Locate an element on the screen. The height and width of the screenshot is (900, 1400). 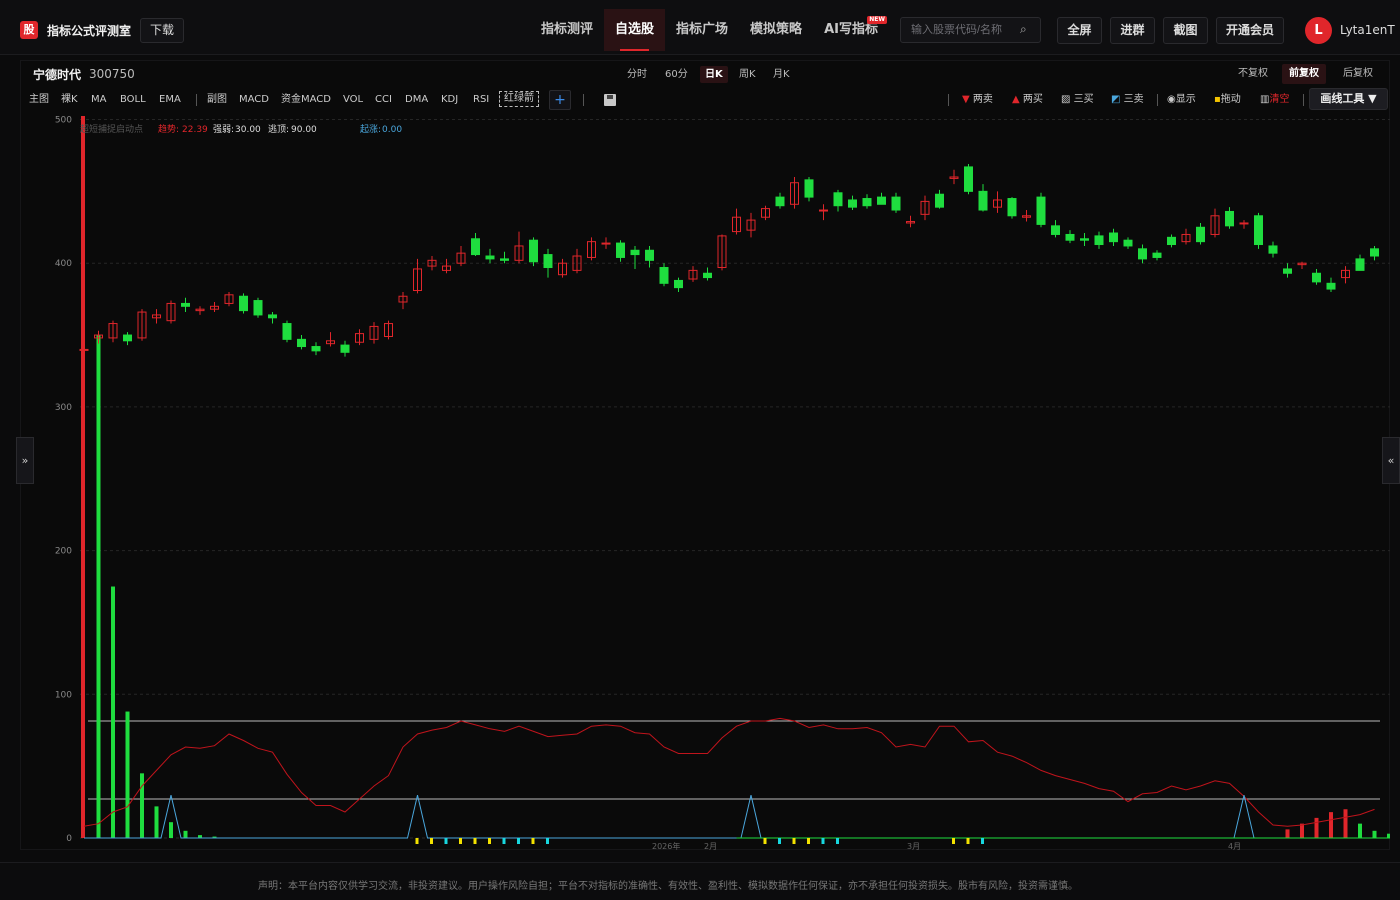
adjust-backward: 后复权 is located at coordinates (1358, 74).